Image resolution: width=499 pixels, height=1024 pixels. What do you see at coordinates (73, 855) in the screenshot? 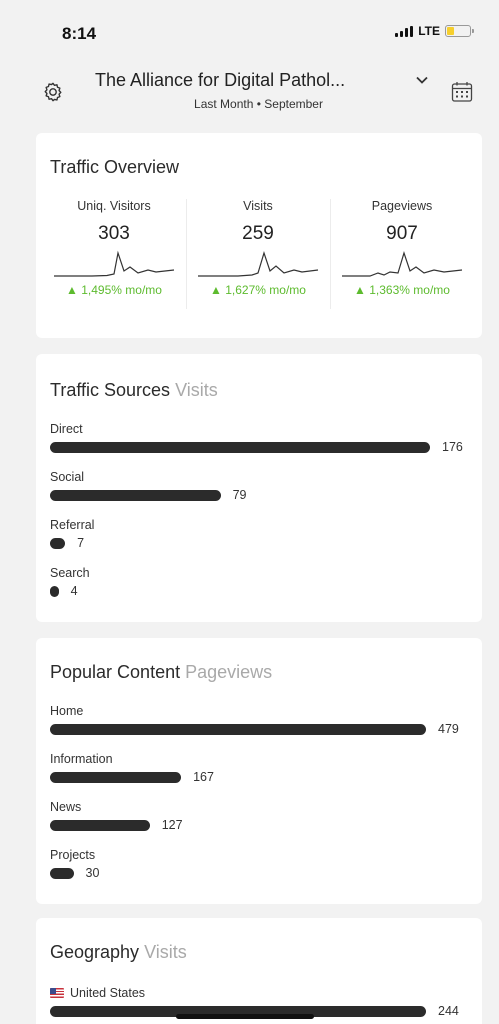
I see `bar-label: Projects` at bounding box center [73, 855].